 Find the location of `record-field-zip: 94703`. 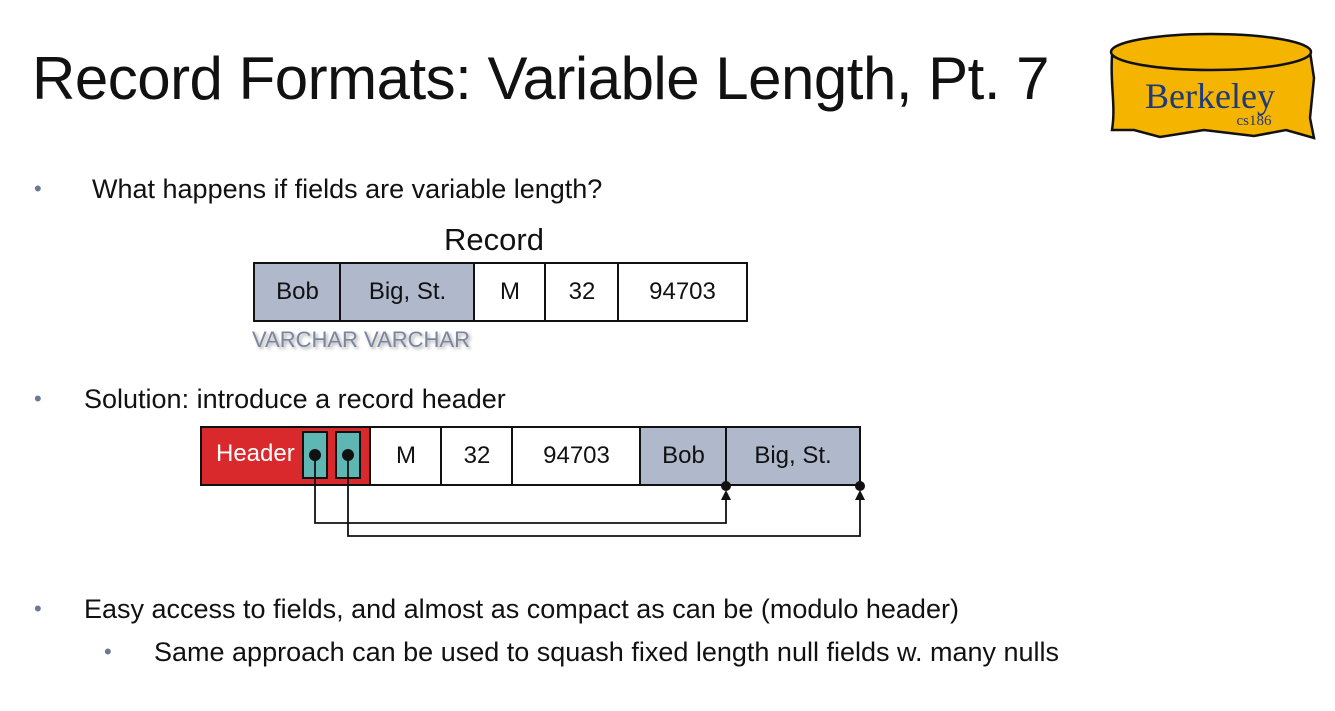

record-field-zip: 94703 is located at coordinates (682, 292).